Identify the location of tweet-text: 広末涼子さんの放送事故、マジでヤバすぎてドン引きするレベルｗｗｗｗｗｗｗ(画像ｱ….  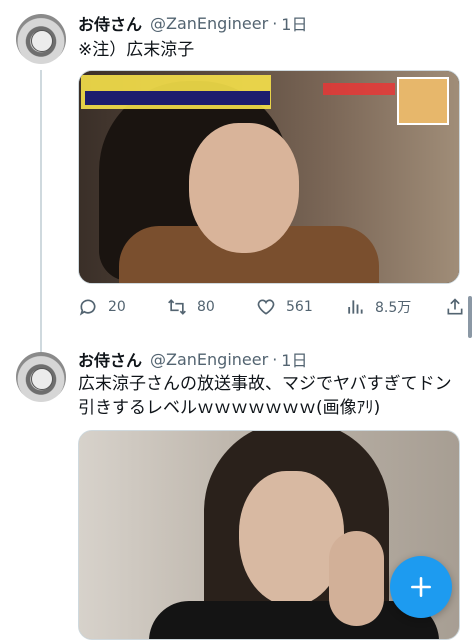
(265, 396).